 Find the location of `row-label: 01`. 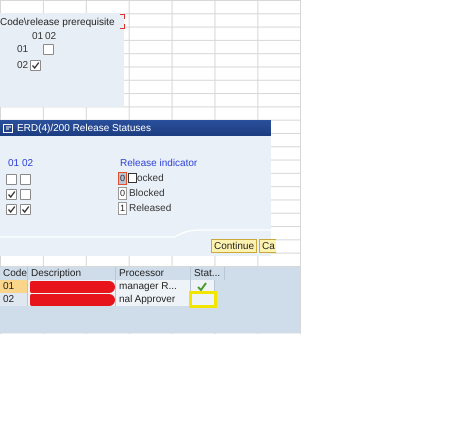

row-label: 01 is located at coordinates (22, 49).